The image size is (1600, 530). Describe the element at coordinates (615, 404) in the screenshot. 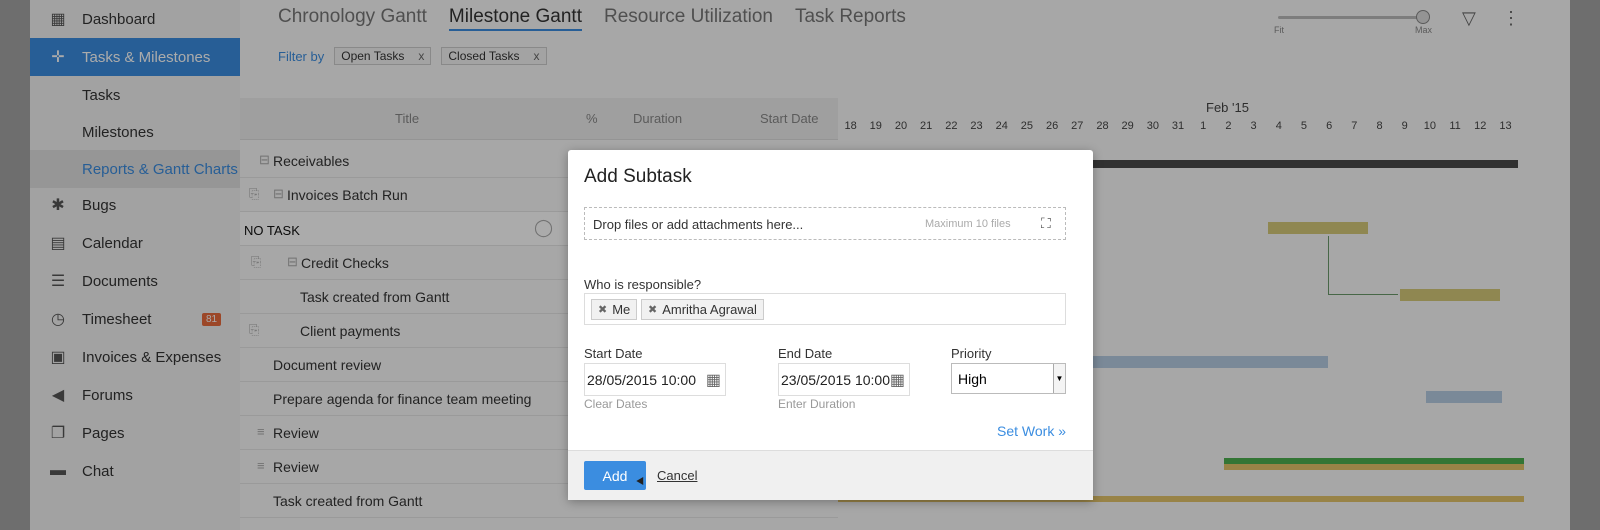

I see `clear-dates-link: Clear Dates` at that location.